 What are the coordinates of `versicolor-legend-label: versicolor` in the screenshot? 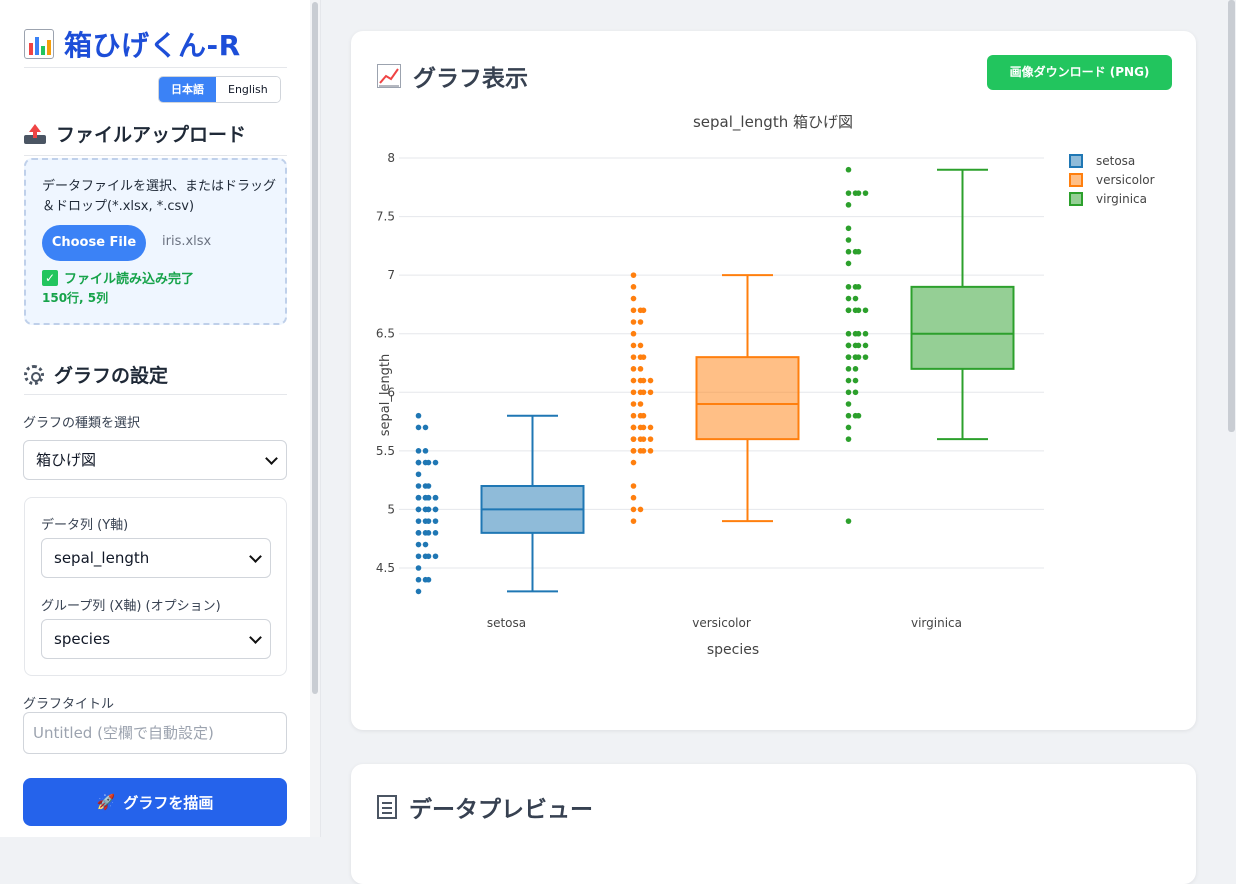 It's located at (1125, 180).